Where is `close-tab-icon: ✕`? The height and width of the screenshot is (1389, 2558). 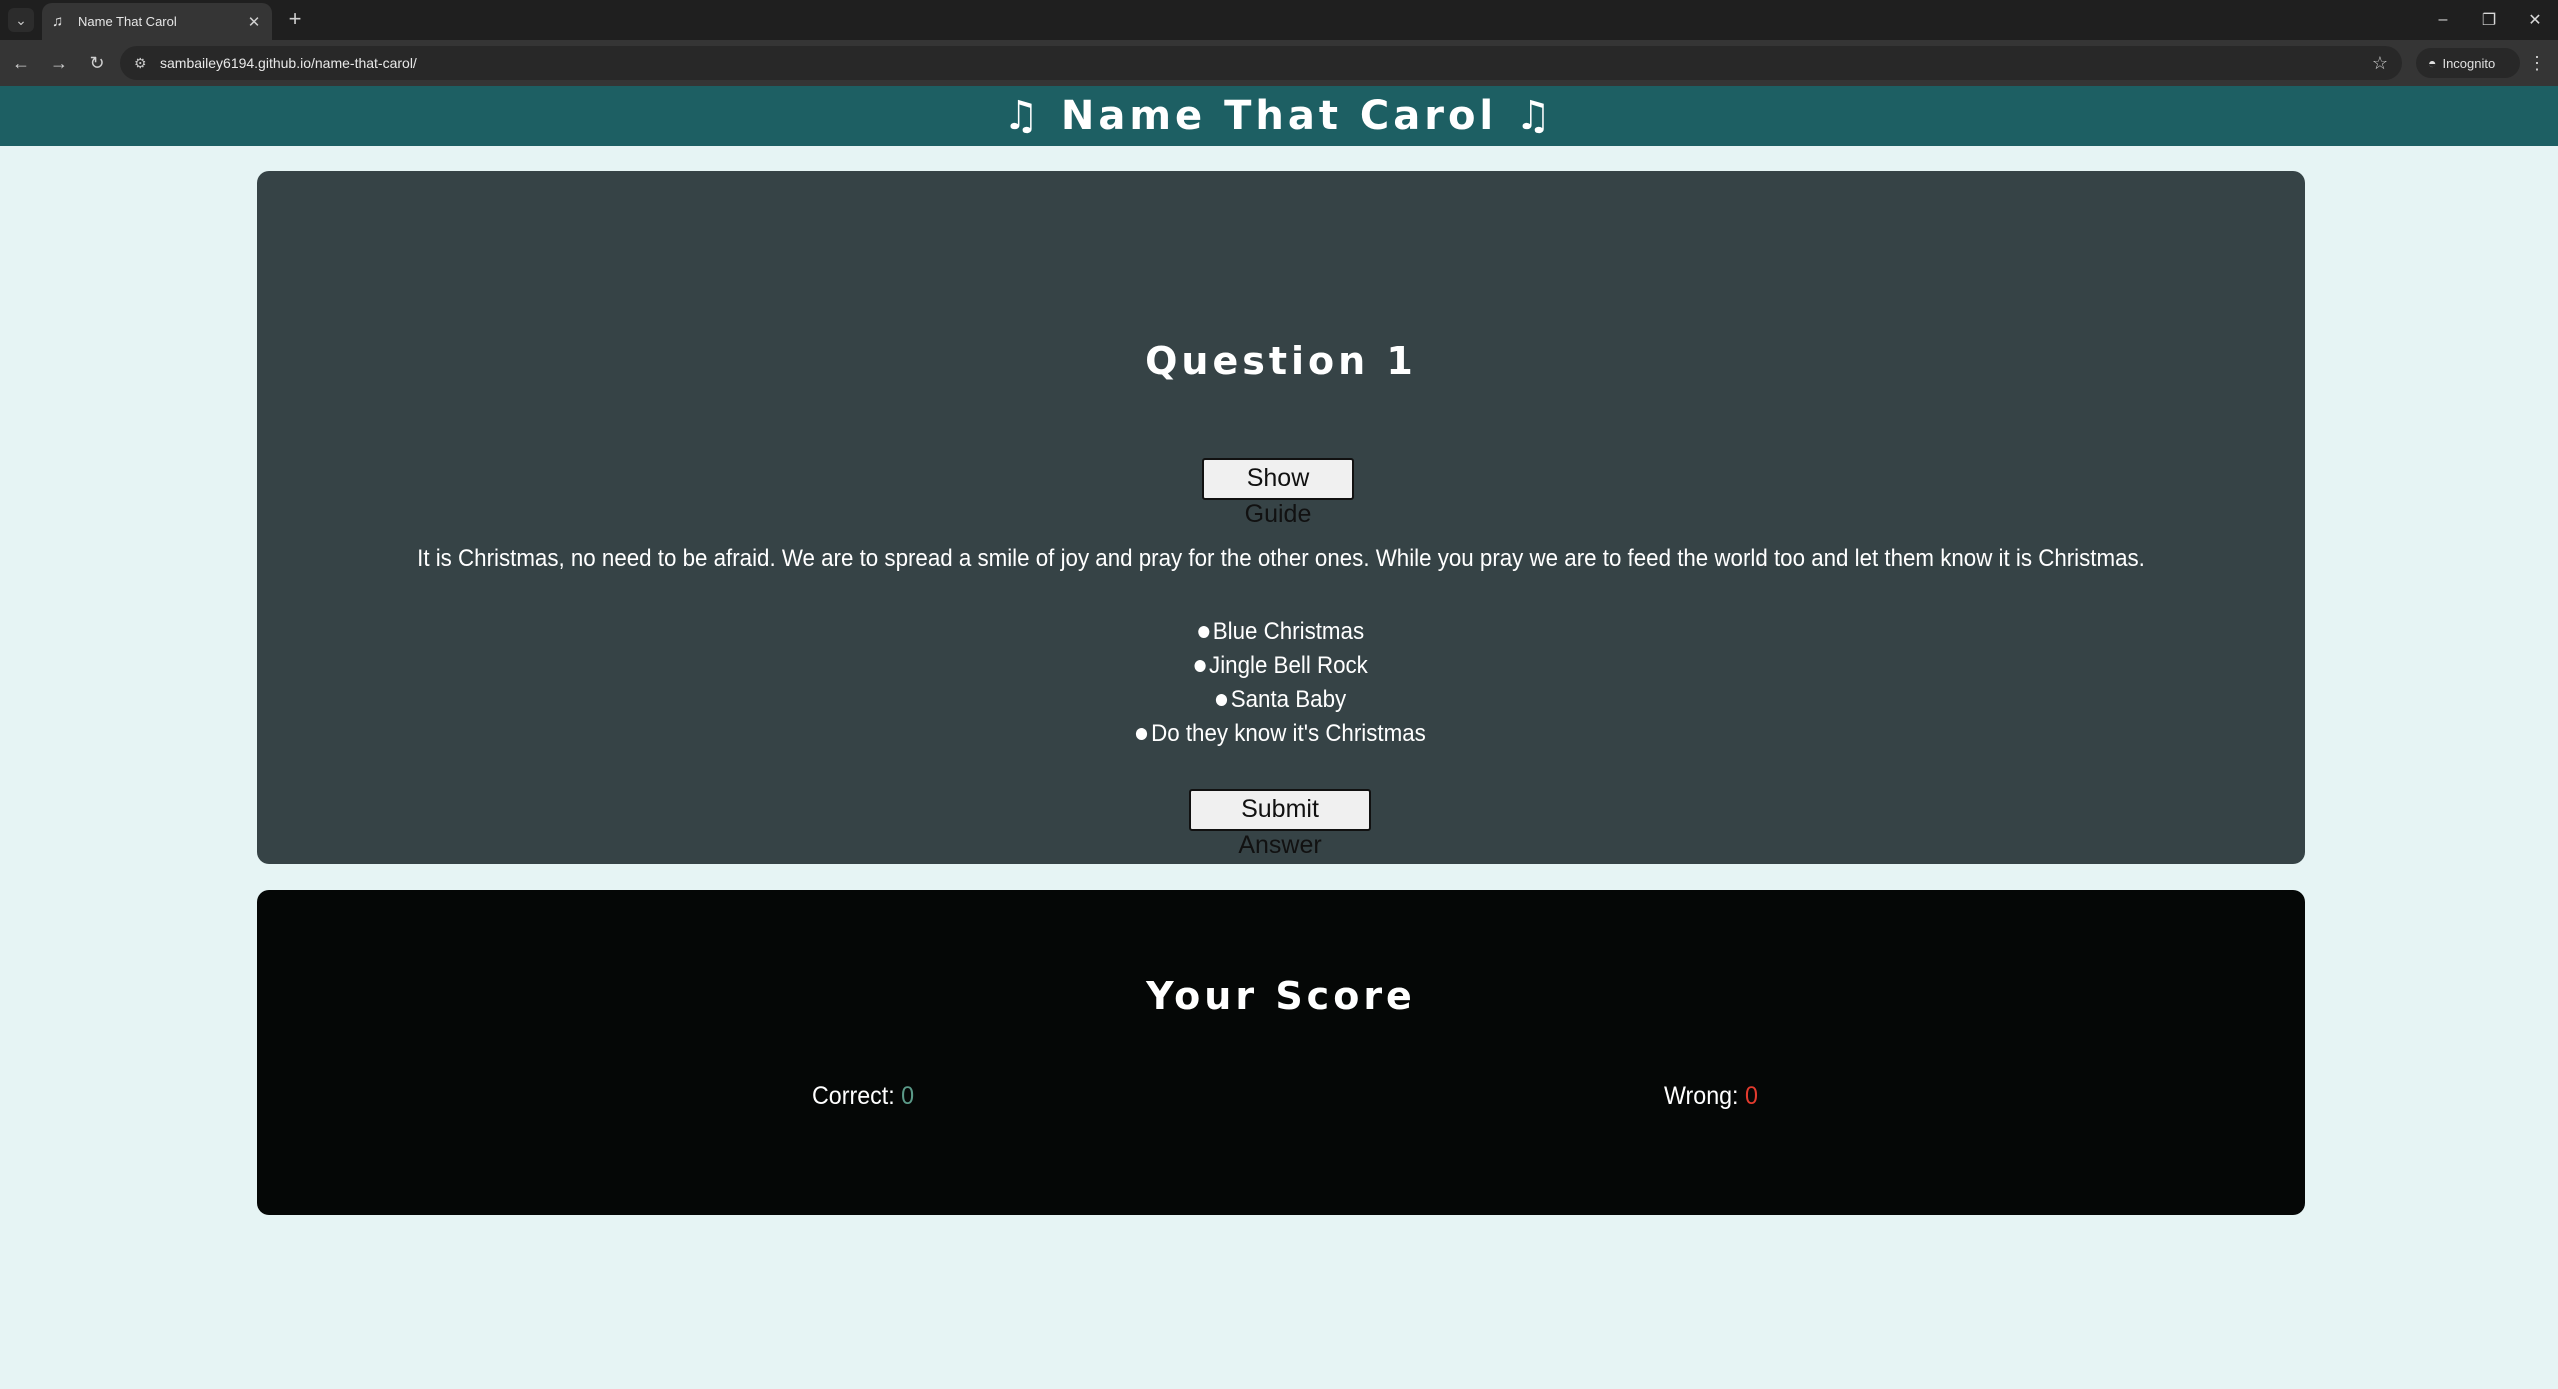
close-tab-icon: ✕ is located at coordinates (254, 22).